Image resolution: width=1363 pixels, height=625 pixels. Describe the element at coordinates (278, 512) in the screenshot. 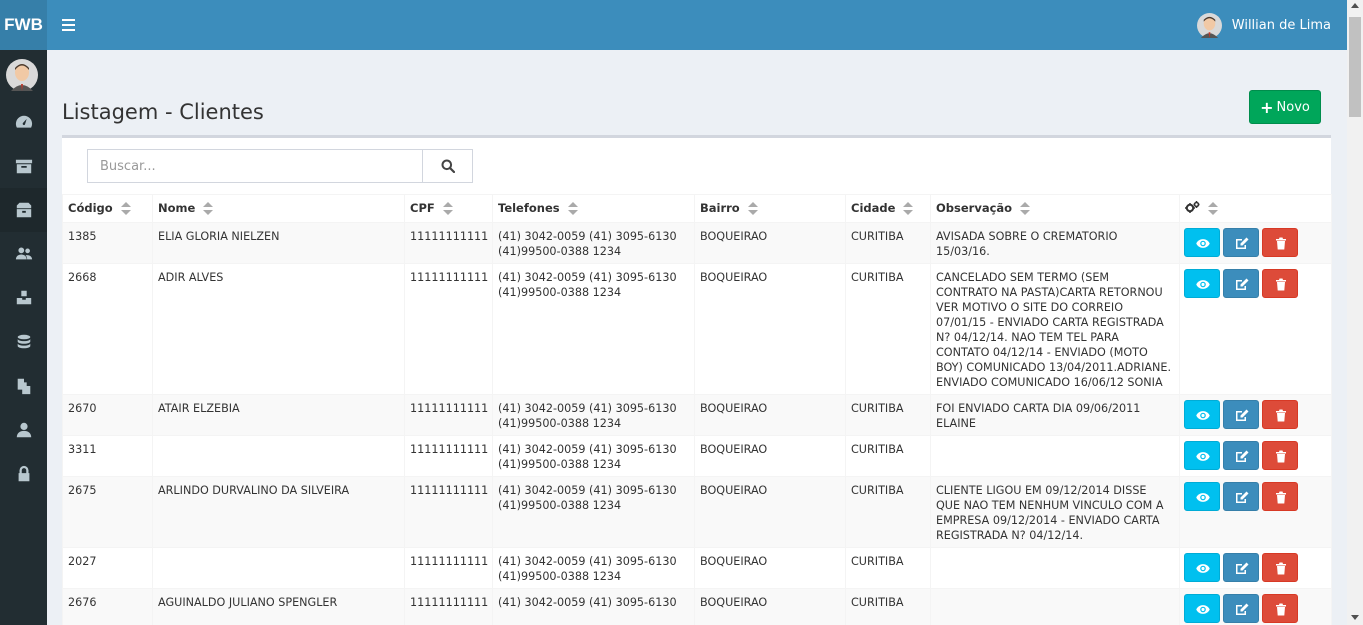

I see `cell-nome: ARLINDO DURVALINO DA SILVEIRA` at that location.